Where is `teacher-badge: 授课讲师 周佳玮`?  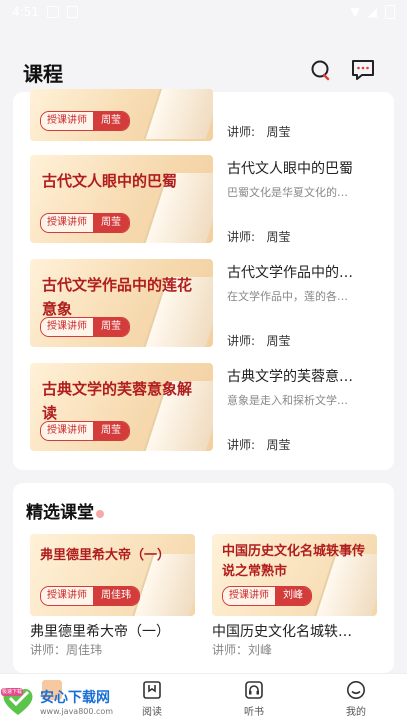 teacher-badge: 授课讲师 周佳玮 is located at coordinates (90, 596).